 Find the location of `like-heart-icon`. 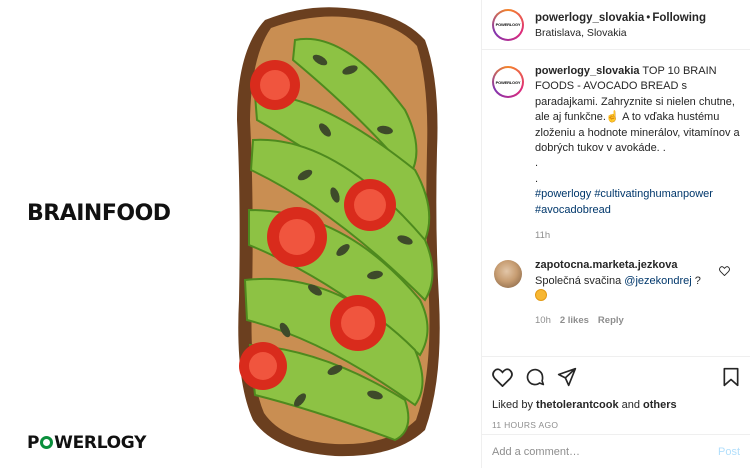

like-heart-icon is located at coordinates (502, 377).